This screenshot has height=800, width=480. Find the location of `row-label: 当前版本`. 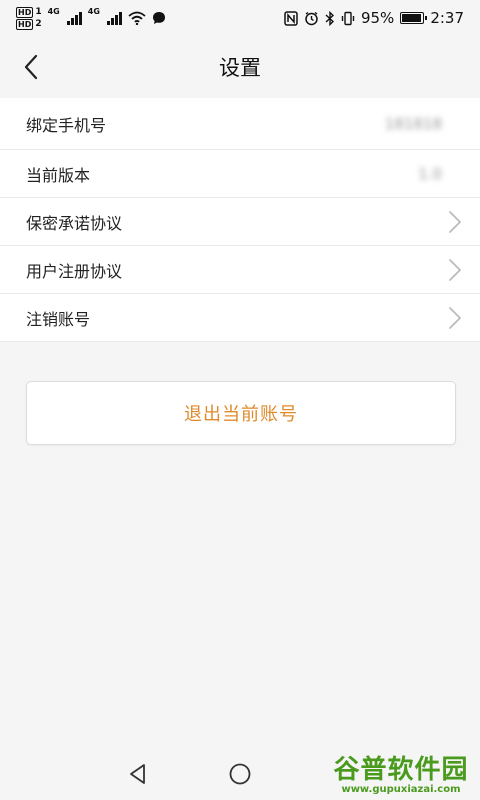

row-label: 当前版本 is located at coordinates (58, 175).